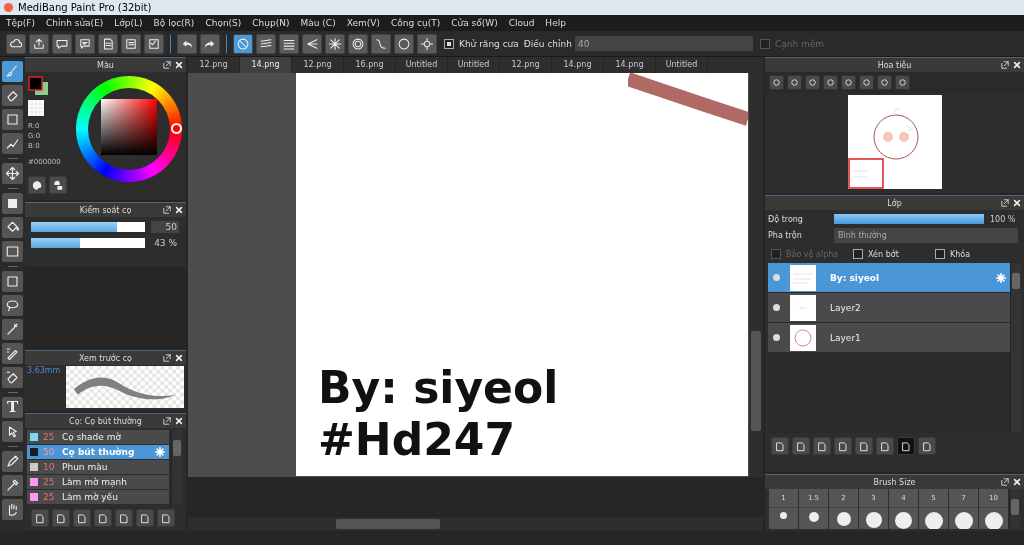  I want to click on layer-row: Layer2, so click(889, 308).